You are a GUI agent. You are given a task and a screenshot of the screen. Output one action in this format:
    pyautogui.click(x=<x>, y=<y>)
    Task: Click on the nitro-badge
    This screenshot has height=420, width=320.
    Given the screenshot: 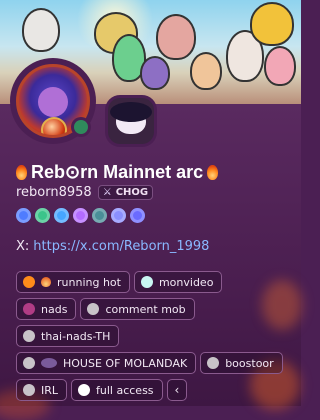 What is the action you would take?
    pyautogui.click(x=23, y=215)
    